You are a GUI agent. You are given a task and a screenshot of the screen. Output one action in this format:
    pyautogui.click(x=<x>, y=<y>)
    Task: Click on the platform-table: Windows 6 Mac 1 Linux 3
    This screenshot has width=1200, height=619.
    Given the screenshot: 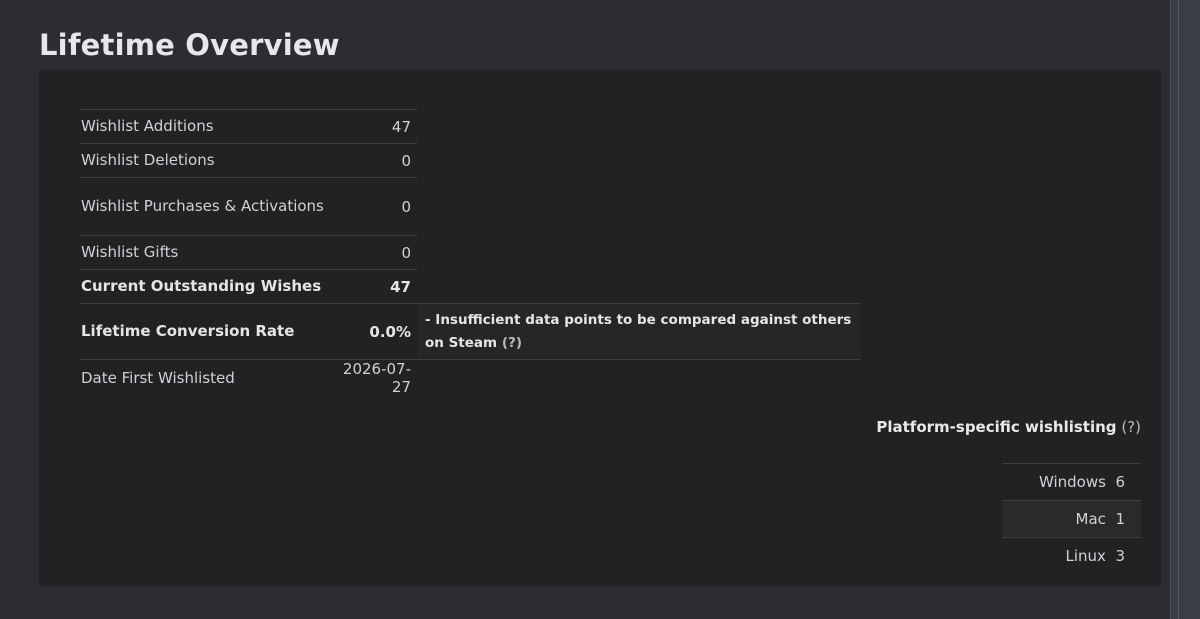 What is the action you would take?
    pyautogui.click(x=1071, y=518)
    